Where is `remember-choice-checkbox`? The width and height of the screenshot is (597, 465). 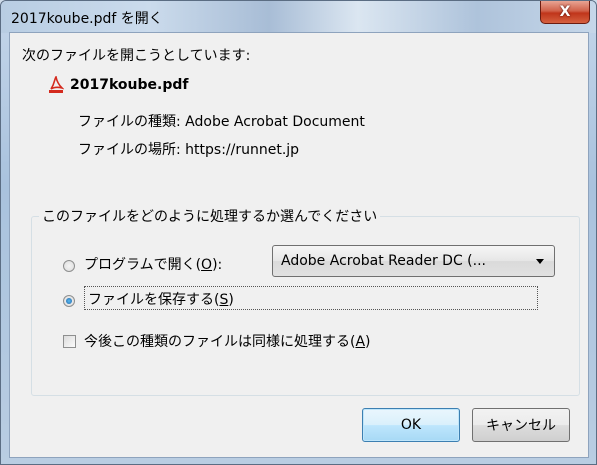
remember-choice-checkbox is located at coordinates (69, 341).